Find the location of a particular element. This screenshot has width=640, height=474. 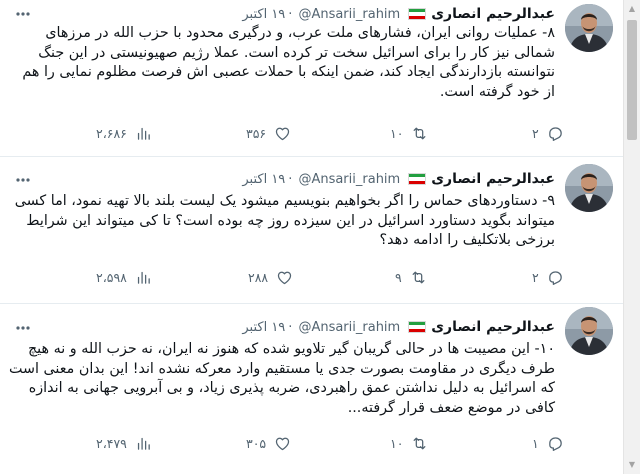

like-count: ۳۵۶ is located at coordinates (256, 133).